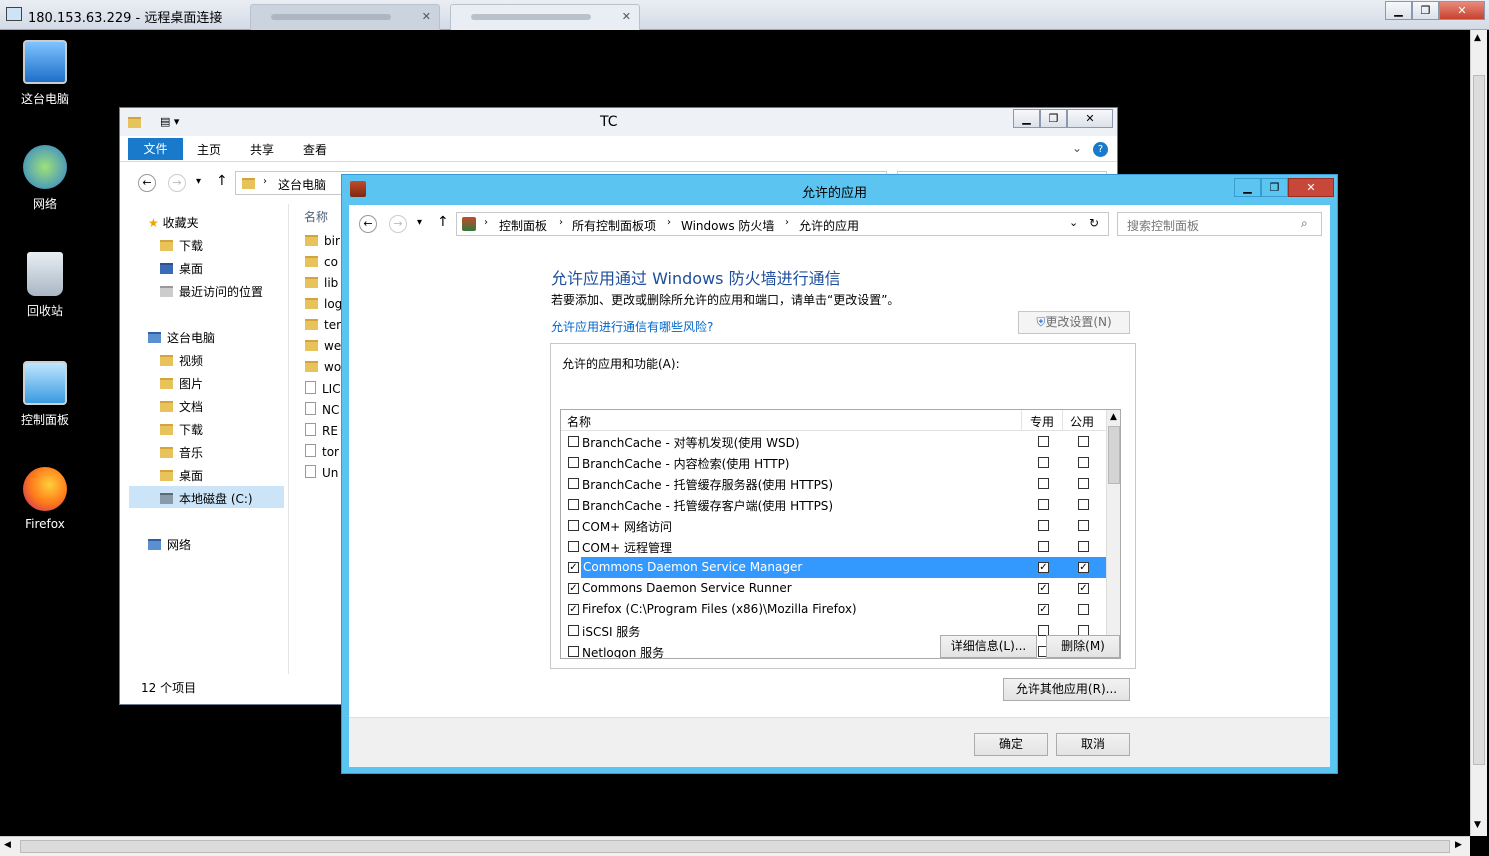 The height and width of the screenshot is (856, 1489). What do you see at coordinates (322, 409) in the screenshot?
I see `file-list-item: NC` at bounding box center [322, 409].